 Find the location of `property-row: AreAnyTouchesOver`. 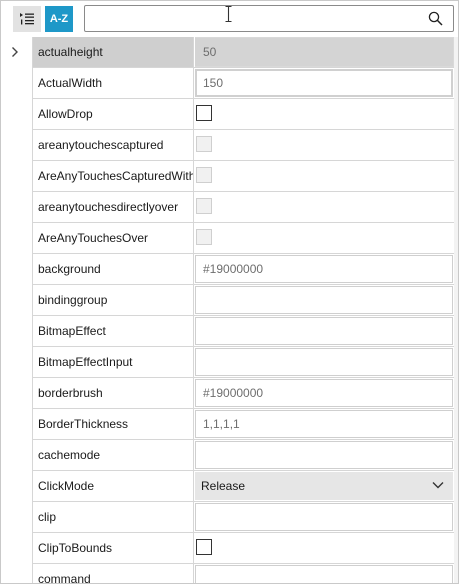

property-row: AreAnyTouchesOver is located at coordinates (243, 238).